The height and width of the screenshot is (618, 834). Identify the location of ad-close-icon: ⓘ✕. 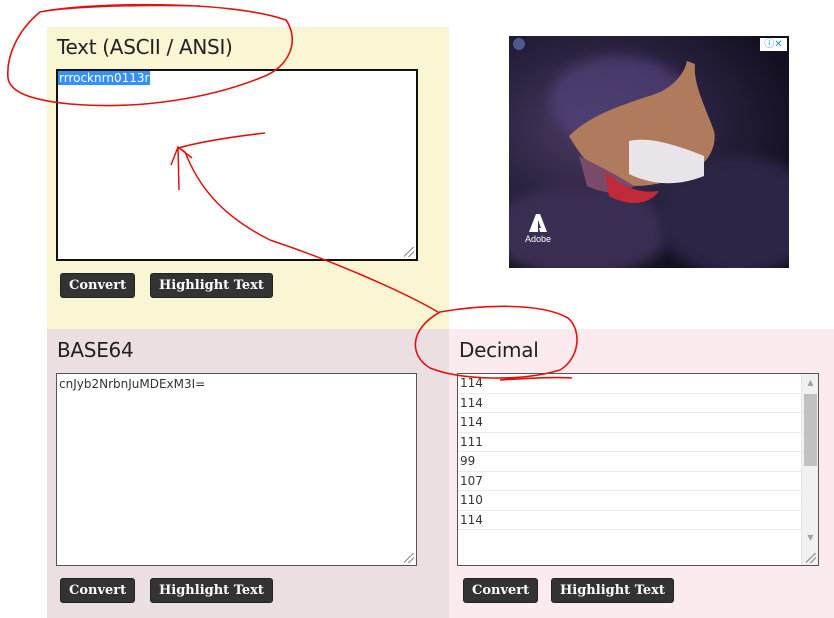
(773, 44).